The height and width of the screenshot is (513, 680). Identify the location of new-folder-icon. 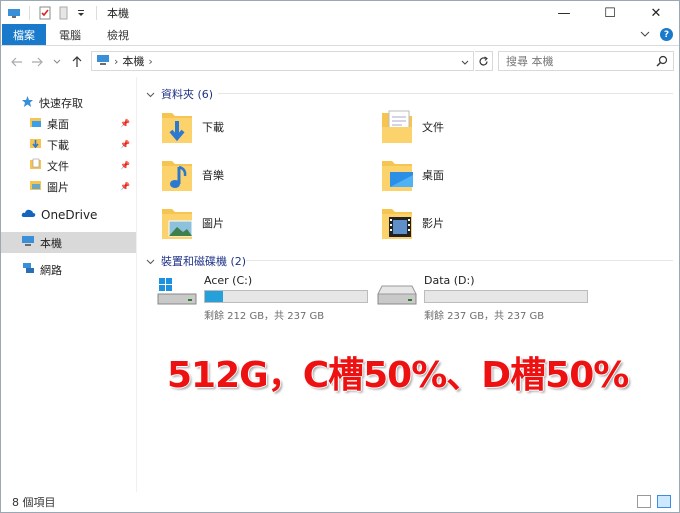
(63, 13).